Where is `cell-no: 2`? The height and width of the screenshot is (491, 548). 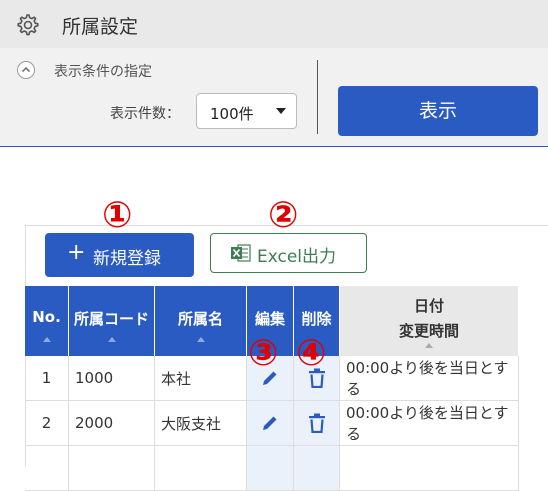 cell-no: 2 is located at coordinates (47, 423).